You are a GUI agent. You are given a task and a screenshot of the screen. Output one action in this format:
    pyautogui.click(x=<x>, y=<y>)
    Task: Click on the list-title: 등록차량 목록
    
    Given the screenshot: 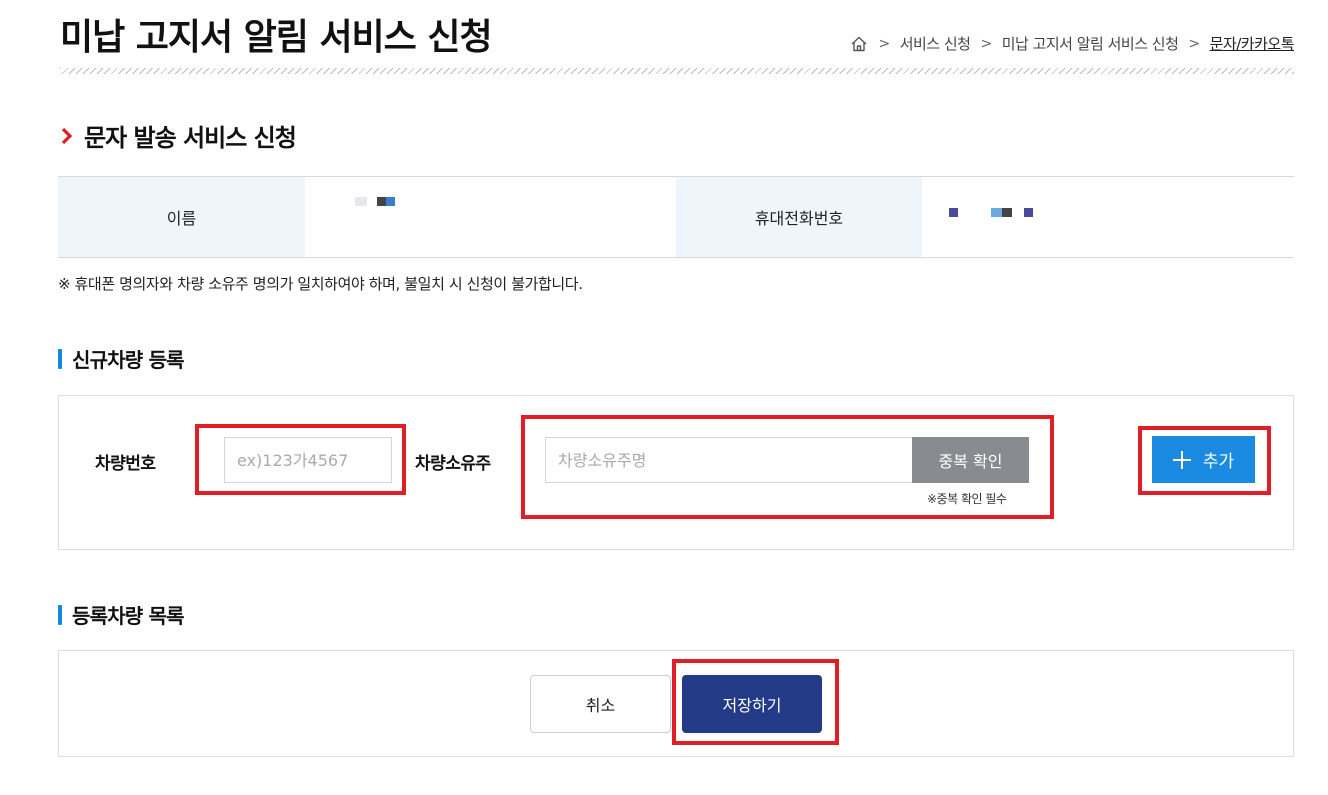 What is the action you would take?
    pyautogui.click(x=121, y=614)
    